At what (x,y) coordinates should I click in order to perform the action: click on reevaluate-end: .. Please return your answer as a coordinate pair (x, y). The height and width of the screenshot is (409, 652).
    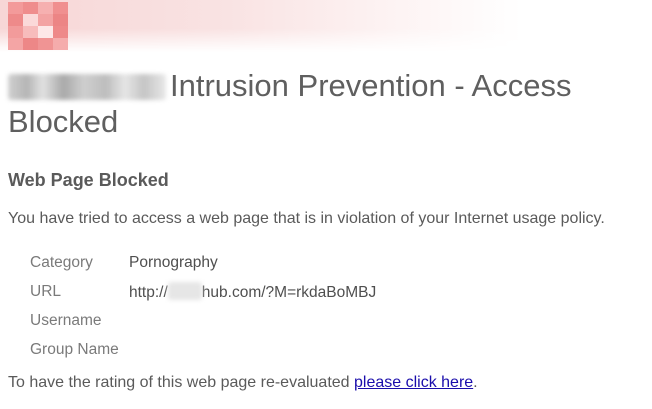
    Looking at the image, I should click on (475, 382).